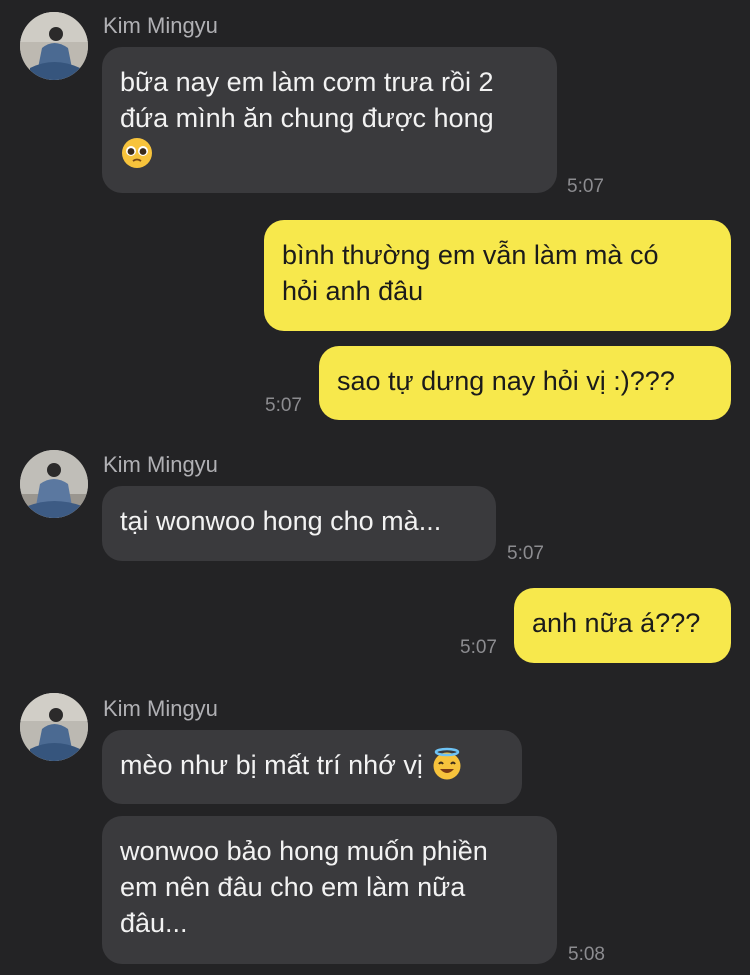 This screenshot has width=750, height=975. What do you see at coordinates (616, 623) in the screenshot?
I see `message-text: anh nữa á???` at bounding box center [616, 623].